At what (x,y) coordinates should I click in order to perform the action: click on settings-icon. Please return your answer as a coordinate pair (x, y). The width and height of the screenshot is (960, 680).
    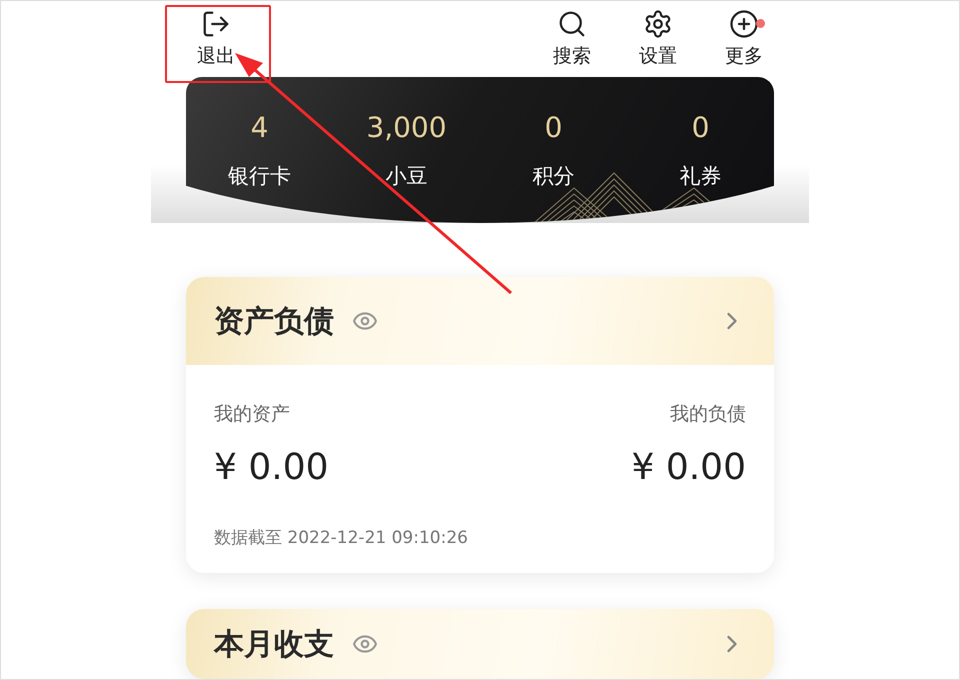
    Looking at the image, I should click on (658, 24).